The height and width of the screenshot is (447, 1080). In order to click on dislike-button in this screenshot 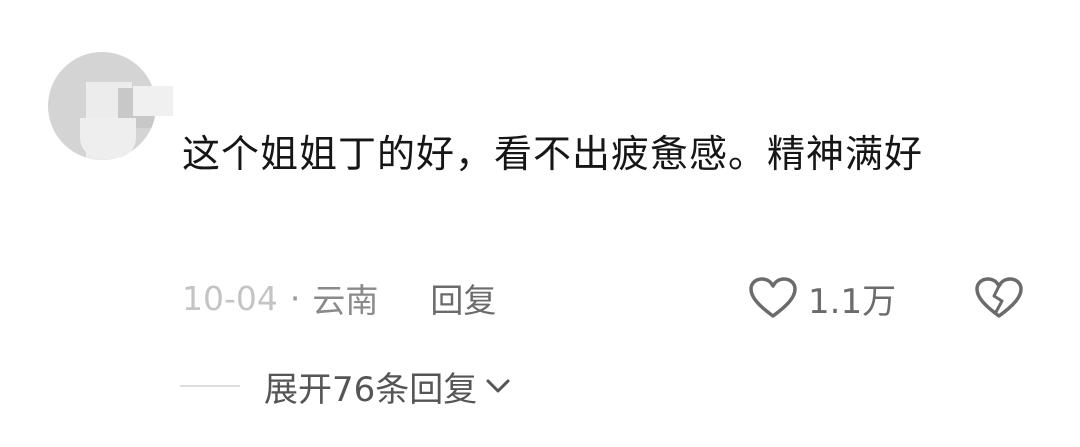, I will do `click(999, 298)`.